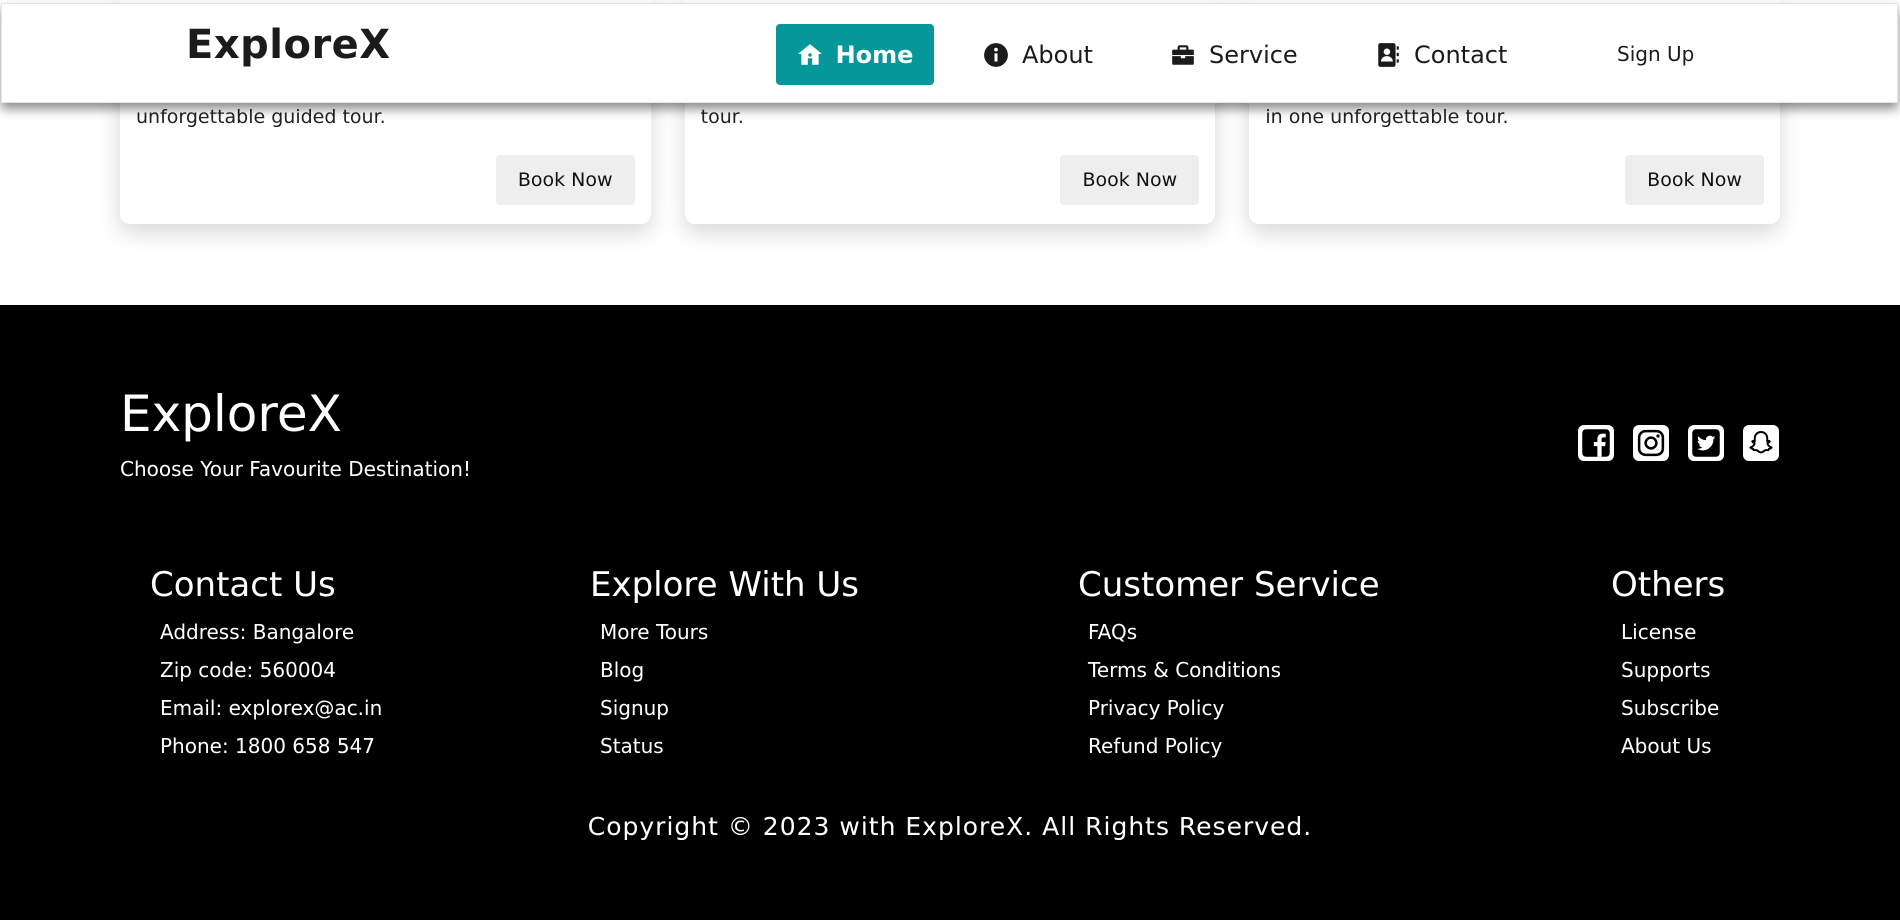 This screenshot has height=920, width=1900. I want to click on footer-column-title: Explore With Us, so click(724, 585).